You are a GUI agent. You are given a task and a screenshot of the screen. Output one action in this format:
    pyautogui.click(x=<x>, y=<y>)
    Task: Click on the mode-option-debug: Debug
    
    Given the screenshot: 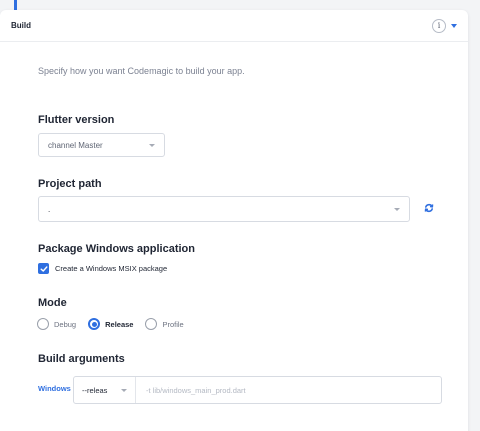 What is the action you would take?
    pyautogui.click(x=56, y=324)
    